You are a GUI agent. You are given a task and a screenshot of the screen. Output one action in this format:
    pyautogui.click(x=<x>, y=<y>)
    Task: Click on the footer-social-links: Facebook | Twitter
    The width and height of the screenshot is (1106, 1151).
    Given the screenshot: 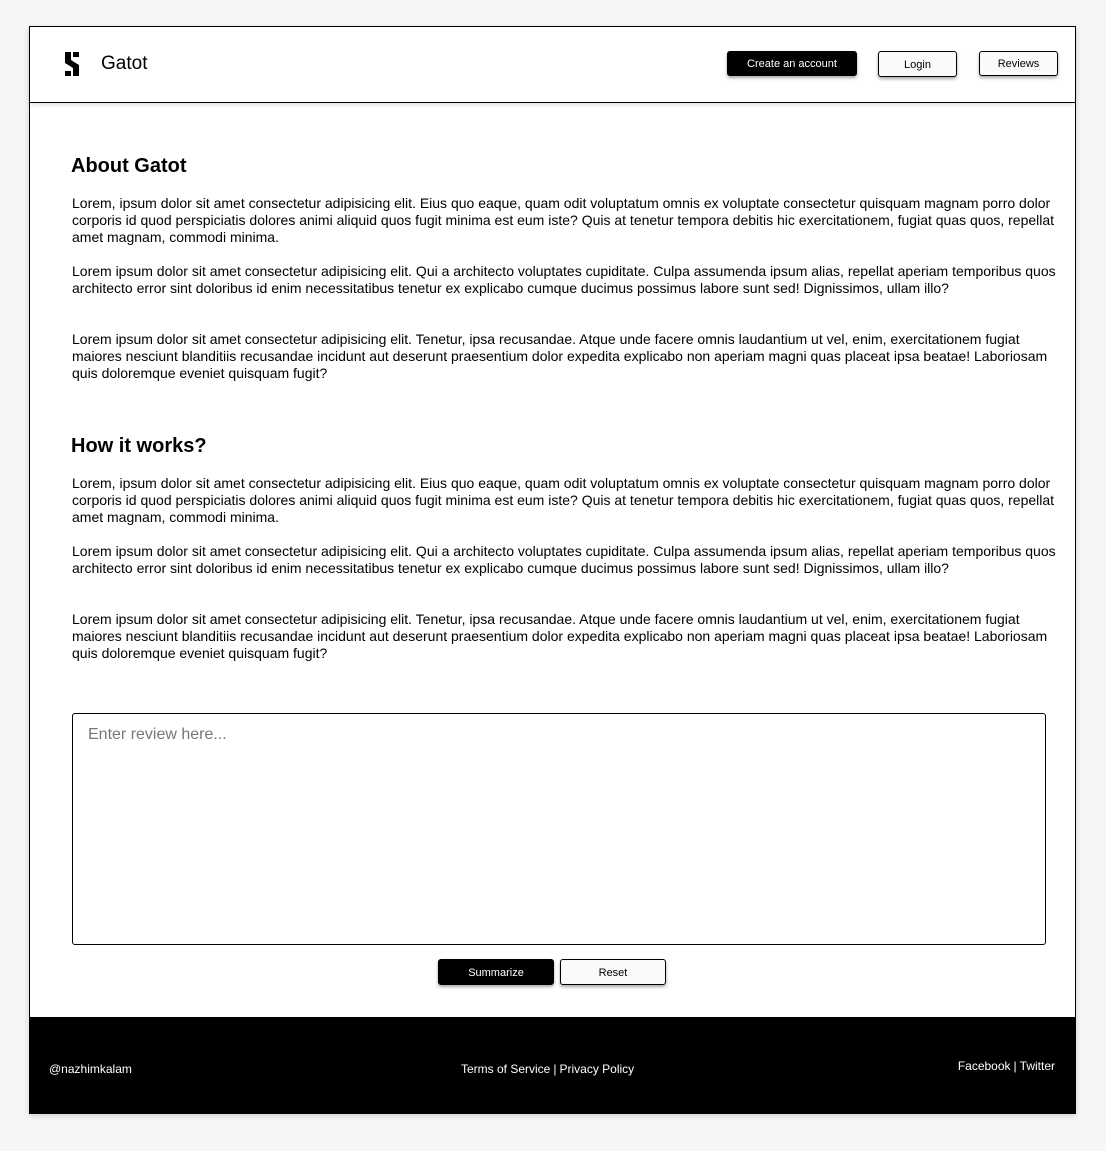 What is the action you would take?
    pyautogui.click(x=1006, y=1066)
    